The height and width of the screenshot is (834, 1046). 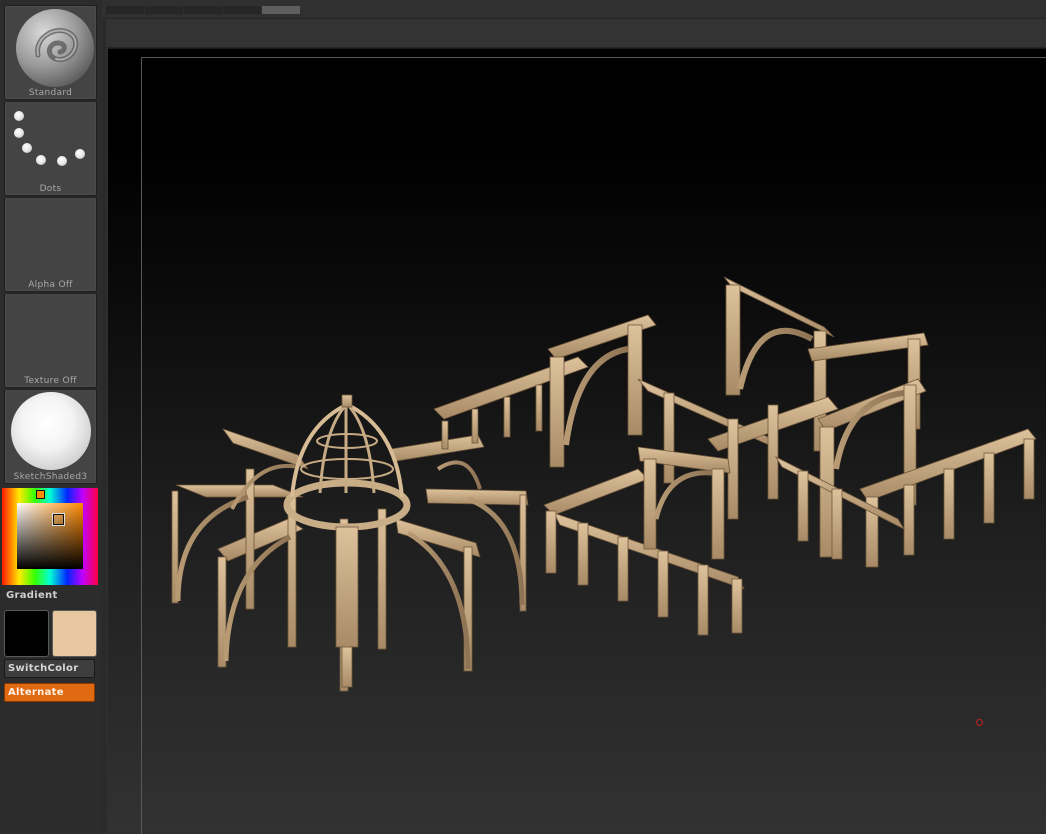 I want to click on color-marker, so click(x=58, y=519).